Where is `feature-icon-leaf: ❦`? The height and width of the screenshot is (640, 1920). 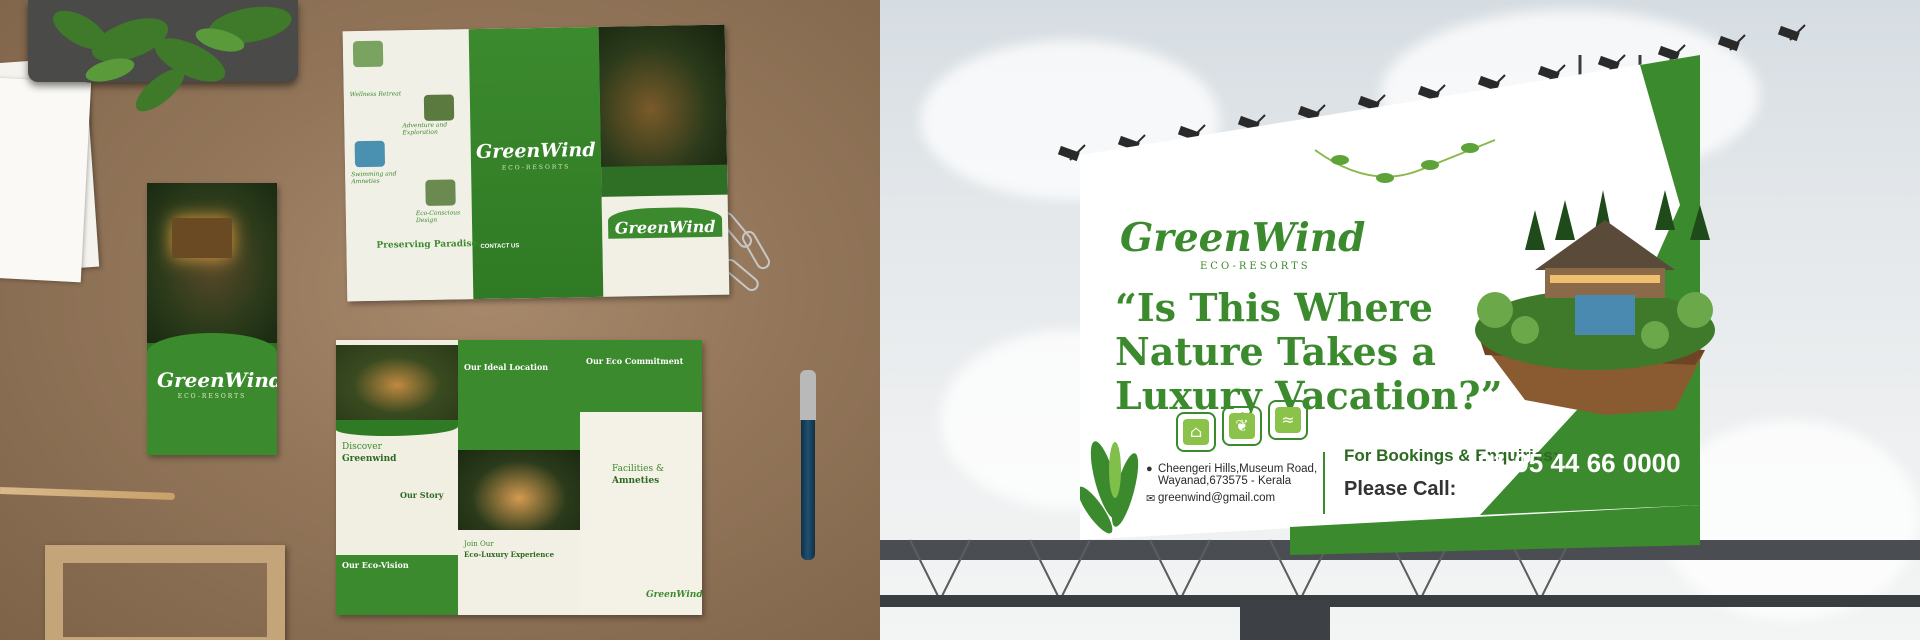
feature-icon-leaf: ❦ is located at coordinates (1242, 426).